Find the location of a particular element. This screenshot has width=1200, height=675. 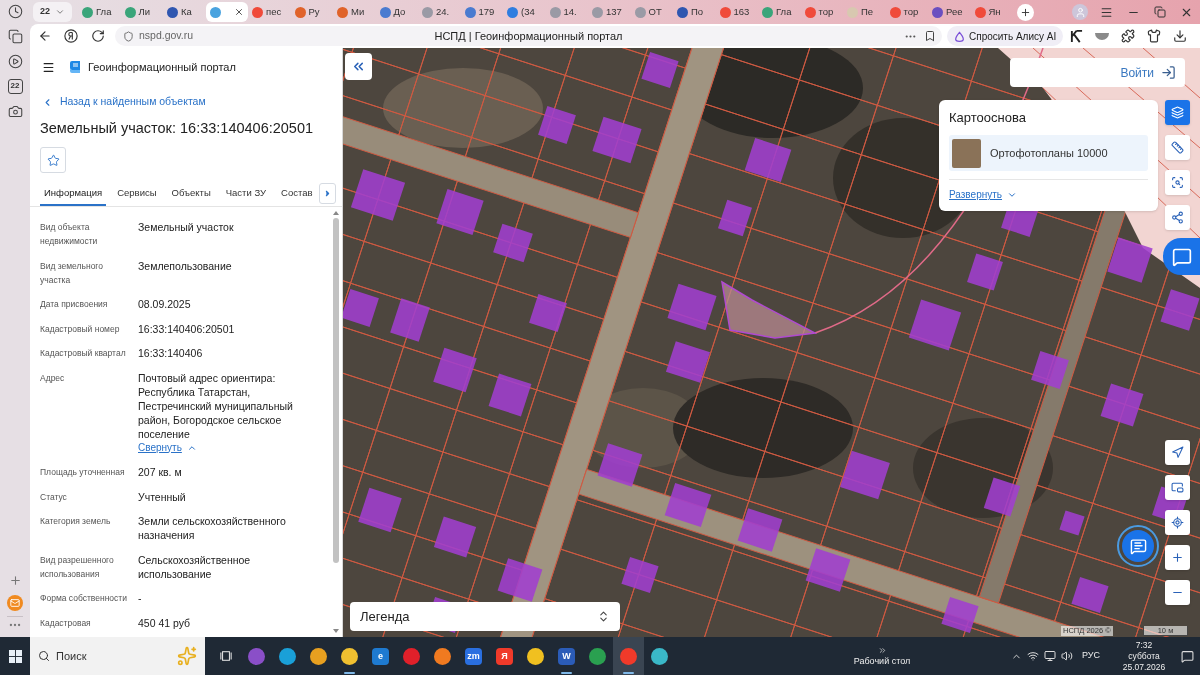

minimap-button is located at coordinates (1177, 487).